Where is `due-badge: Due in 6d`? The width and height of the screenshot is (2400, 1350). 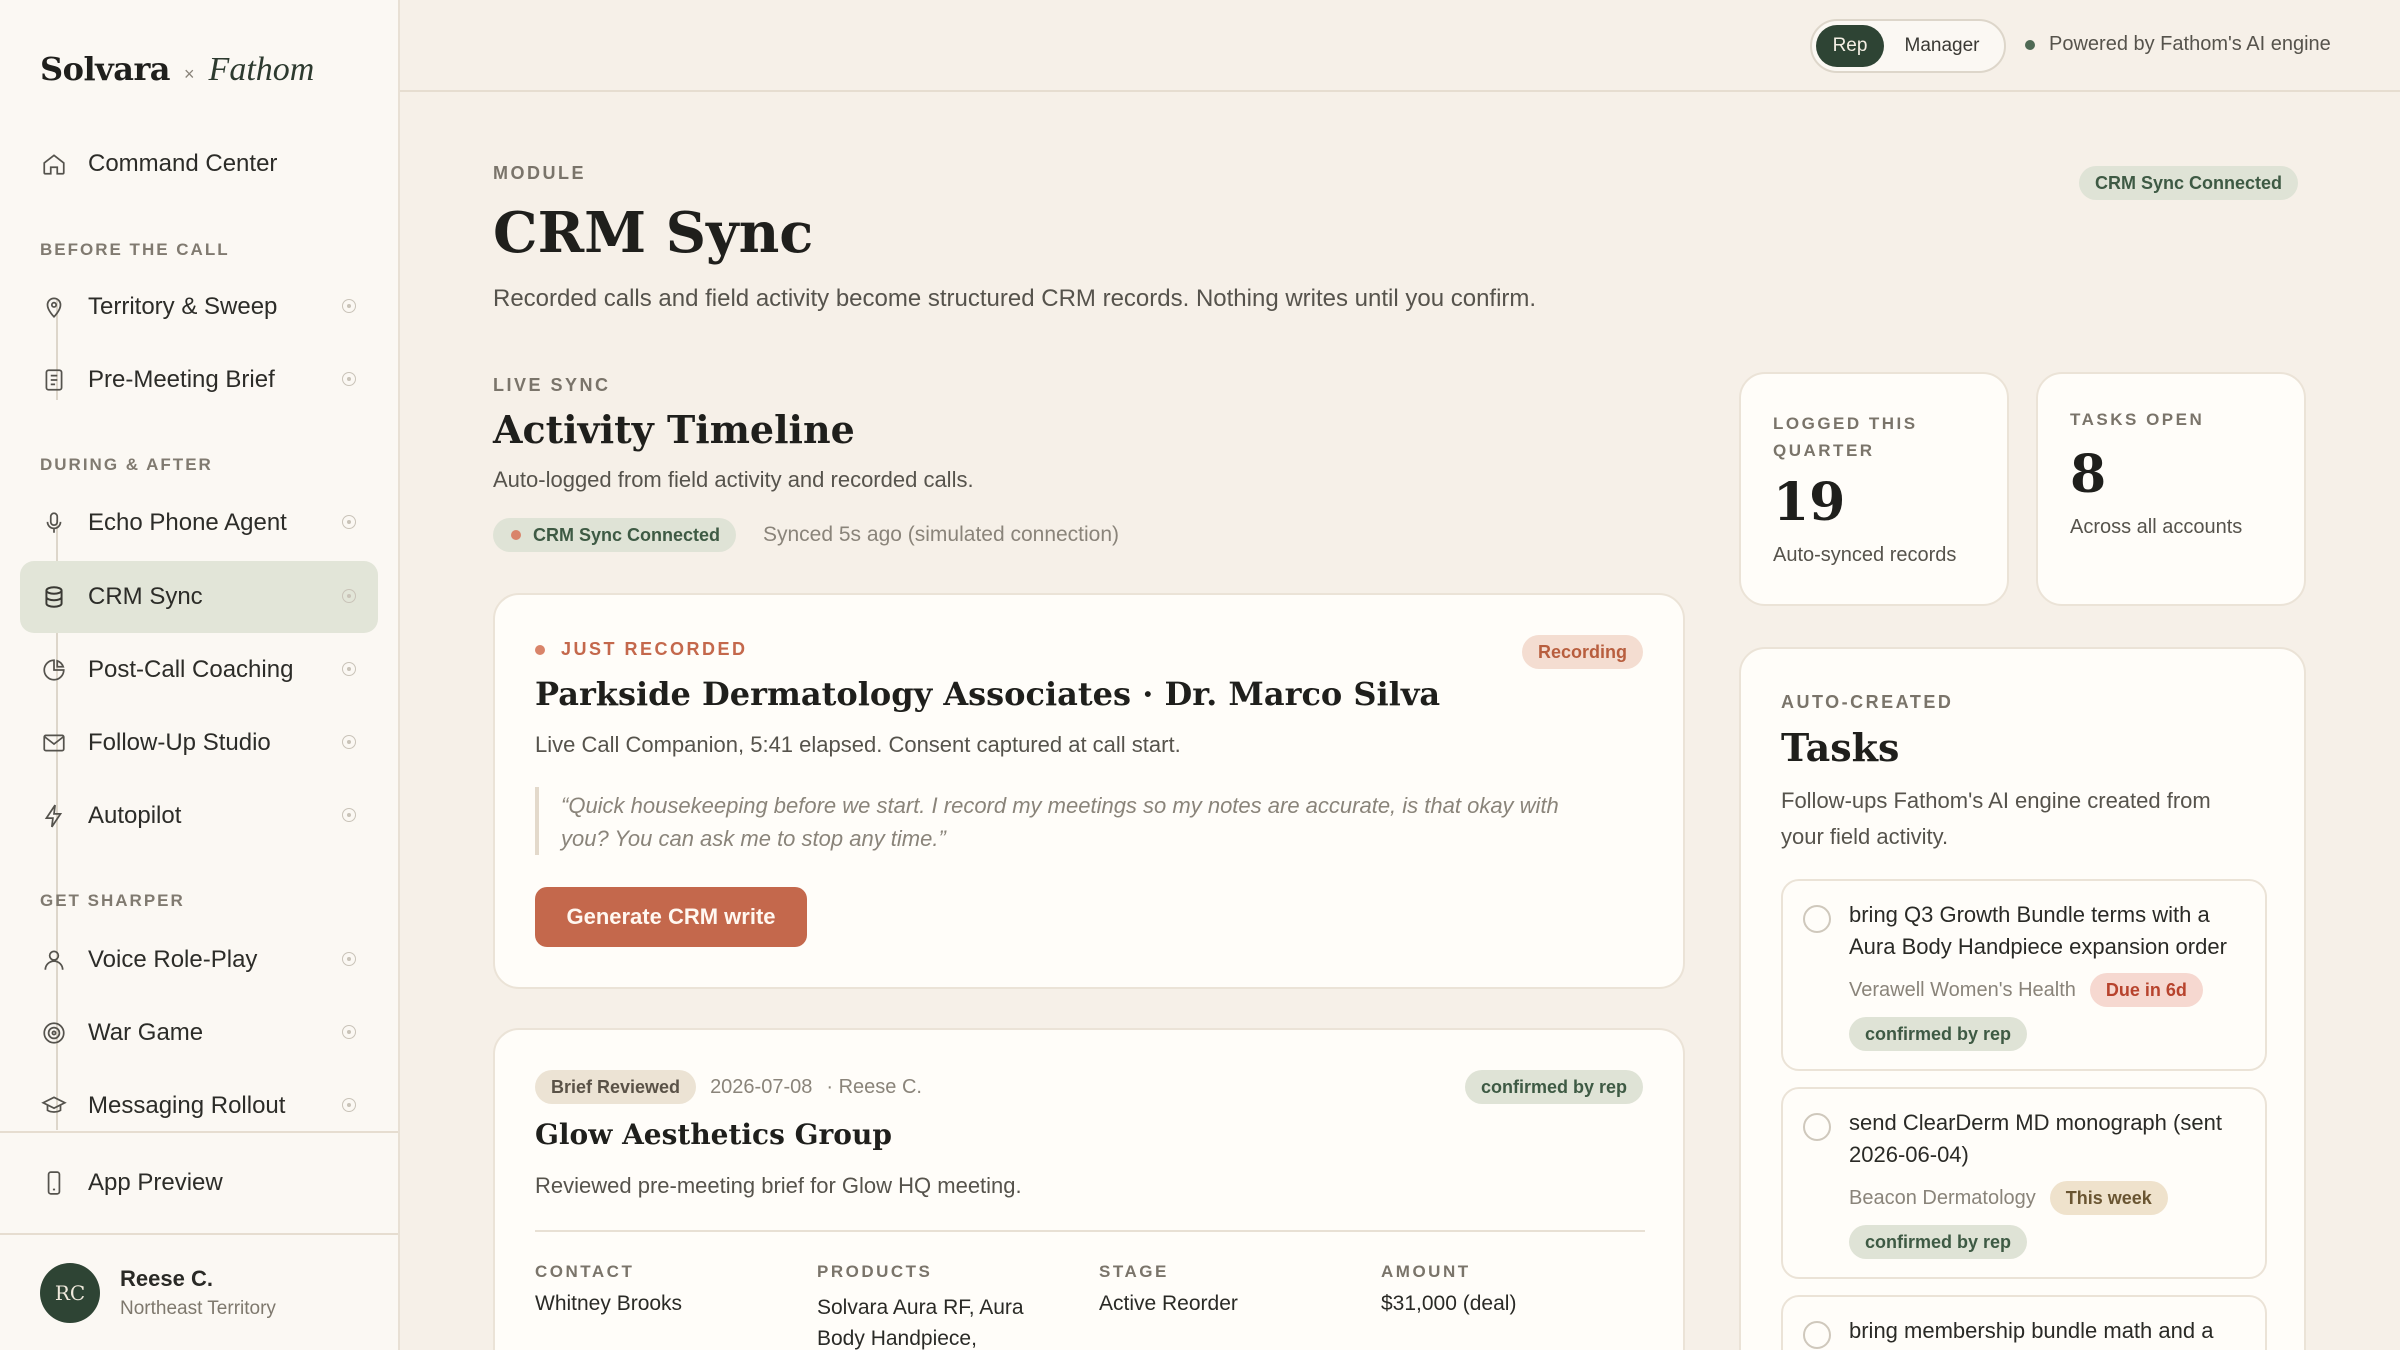 due-badge: Due in 6d is located at coordinates (2146, 990).